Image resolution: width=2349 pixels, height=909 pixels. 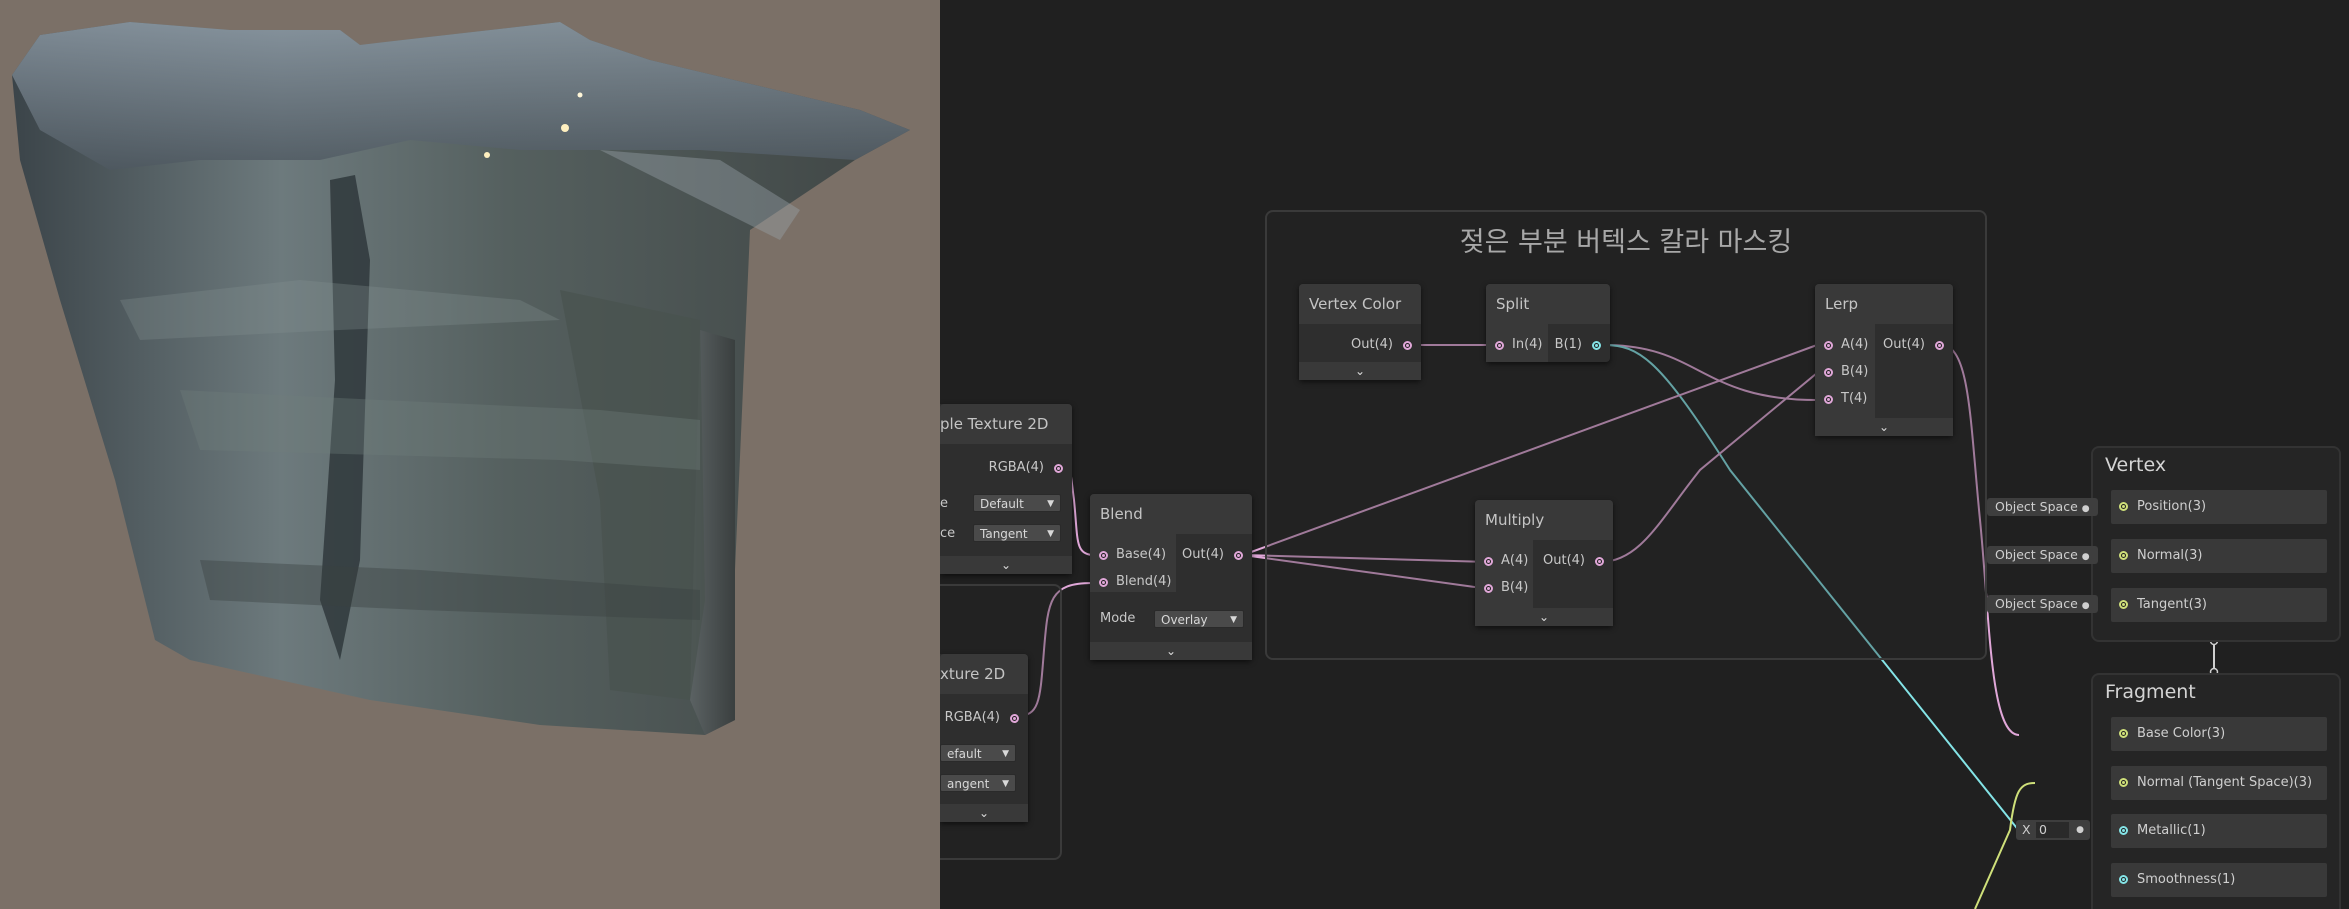 What do you see at coordinates (1855, 344) in the screenshot?
I see `lerp-a-label: A(4)` at bounding box center [1855, 344].